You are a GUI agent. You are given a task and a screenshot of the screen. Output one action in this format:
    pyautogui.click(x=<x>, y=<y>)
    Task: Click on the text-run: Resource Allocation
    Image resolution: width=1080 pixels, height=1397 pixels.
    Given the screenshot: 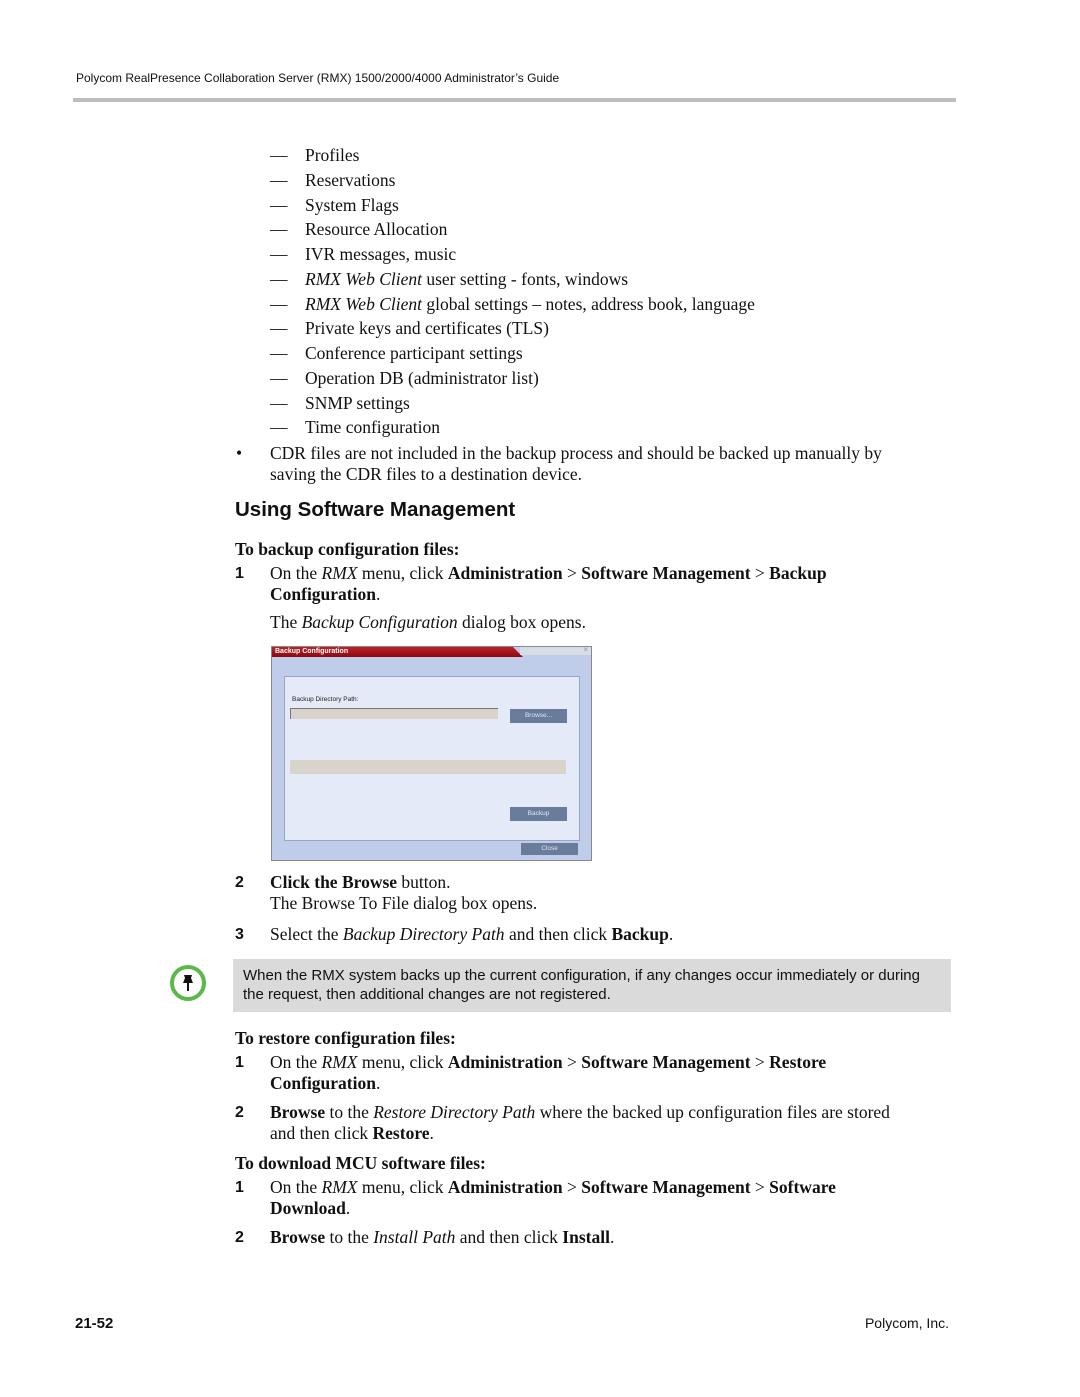 What is the action you would take?
    pyautogui.click(x=376, y=229)
    